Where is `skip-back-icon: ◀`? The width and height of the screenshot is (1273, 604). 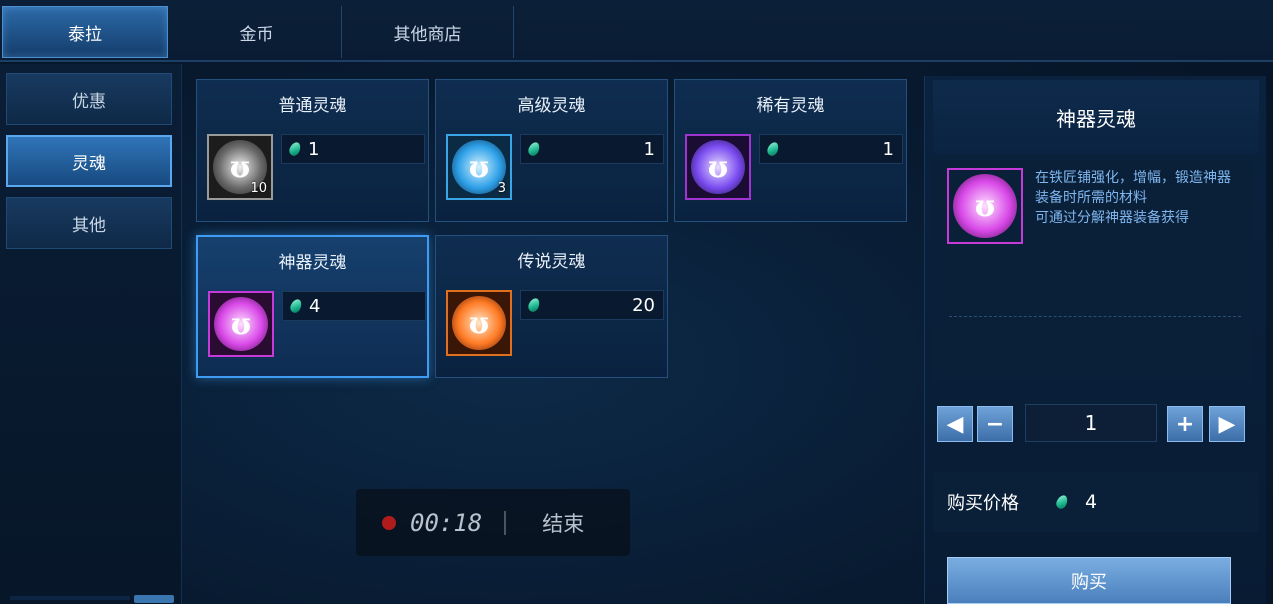 skip-back-icon: ◀ is located at coordinates (955, 424).